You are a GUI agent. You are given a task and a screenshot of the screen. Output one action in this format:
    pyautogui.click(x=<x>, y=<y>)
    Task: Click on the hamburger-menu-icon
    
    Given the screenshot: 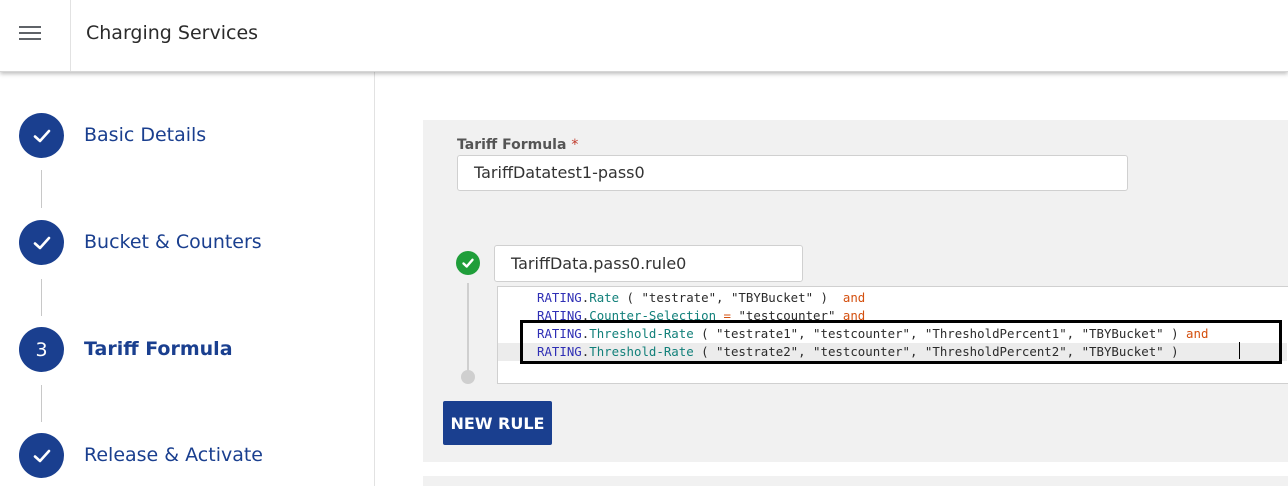 What is the action you would take?
    pyautogui.click(x=35, y=35)
    